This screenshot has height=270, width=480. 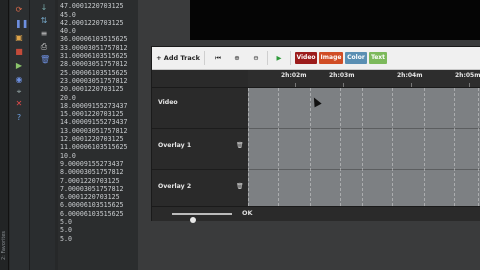 I want to click on rerun-icon: ⟳, so click(x=19, y=10).